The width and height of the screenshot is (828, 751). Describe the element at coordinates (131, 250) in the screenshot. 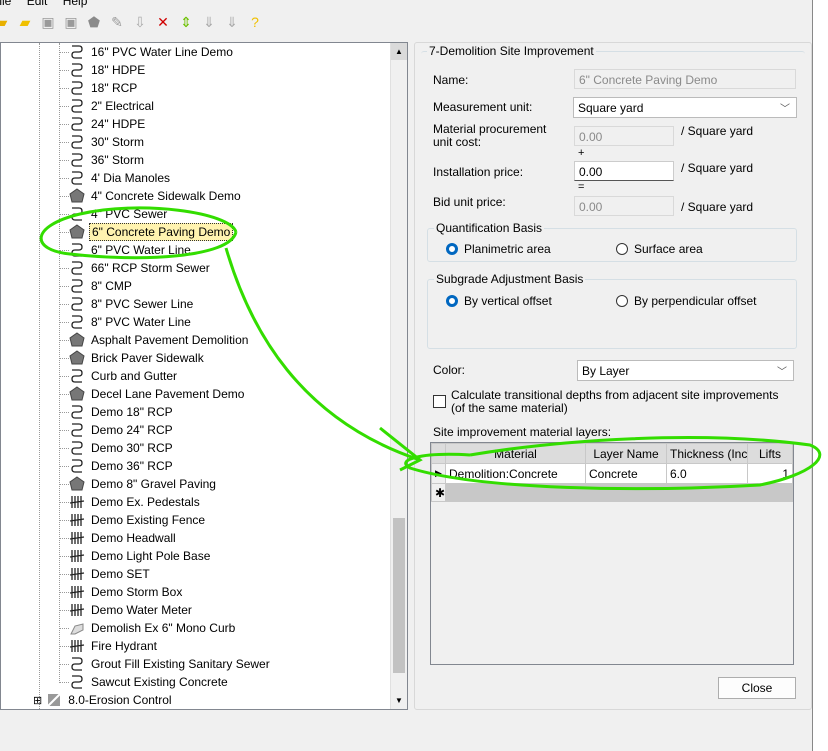

I see `tree-item: 6" PVC Water Line` at that location.